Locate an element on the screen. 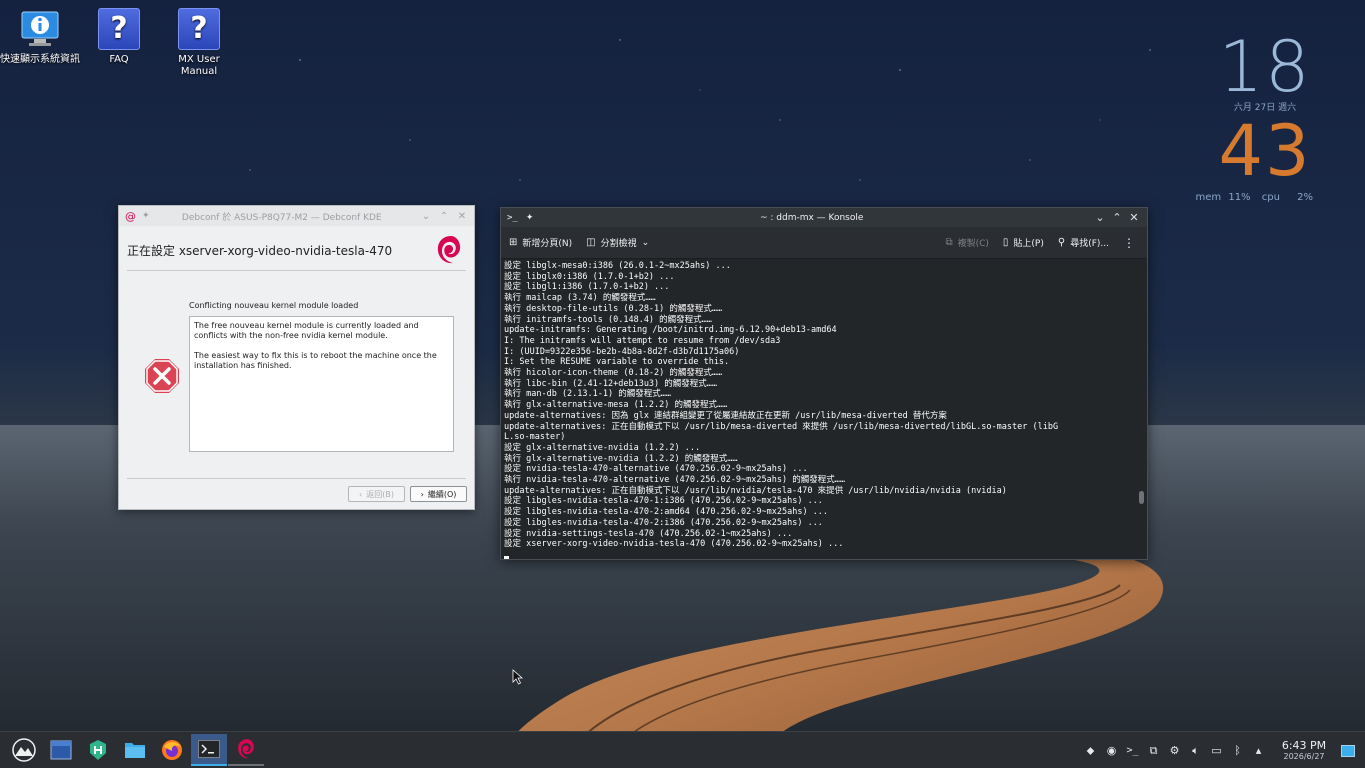 This screenshot has width=1365, height=768. desktop-icon-label: 快速顯示系統資訊 is located at coordinates (40, 59).